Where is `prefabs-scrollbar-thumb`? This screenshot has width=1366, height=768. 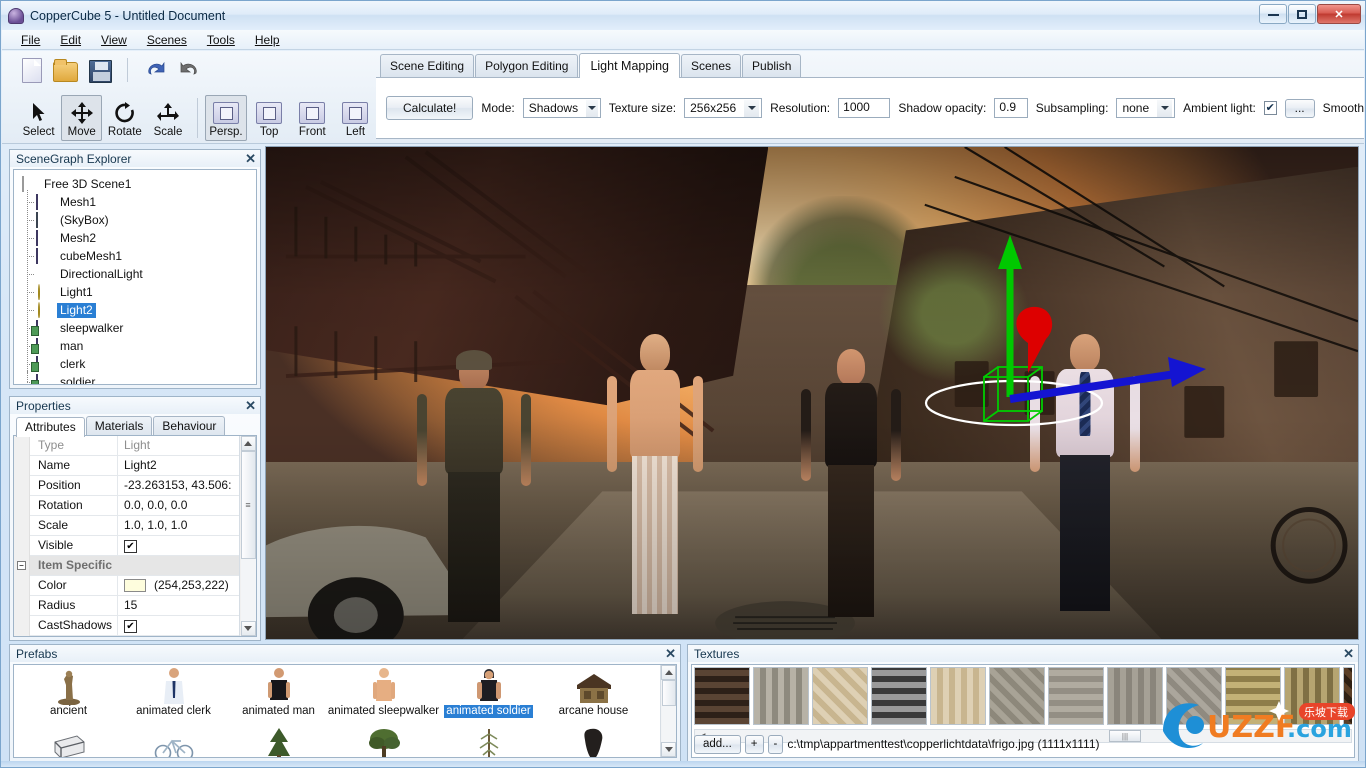
prefabs-scrollbar-thumb is located at coordinates (668, 693).